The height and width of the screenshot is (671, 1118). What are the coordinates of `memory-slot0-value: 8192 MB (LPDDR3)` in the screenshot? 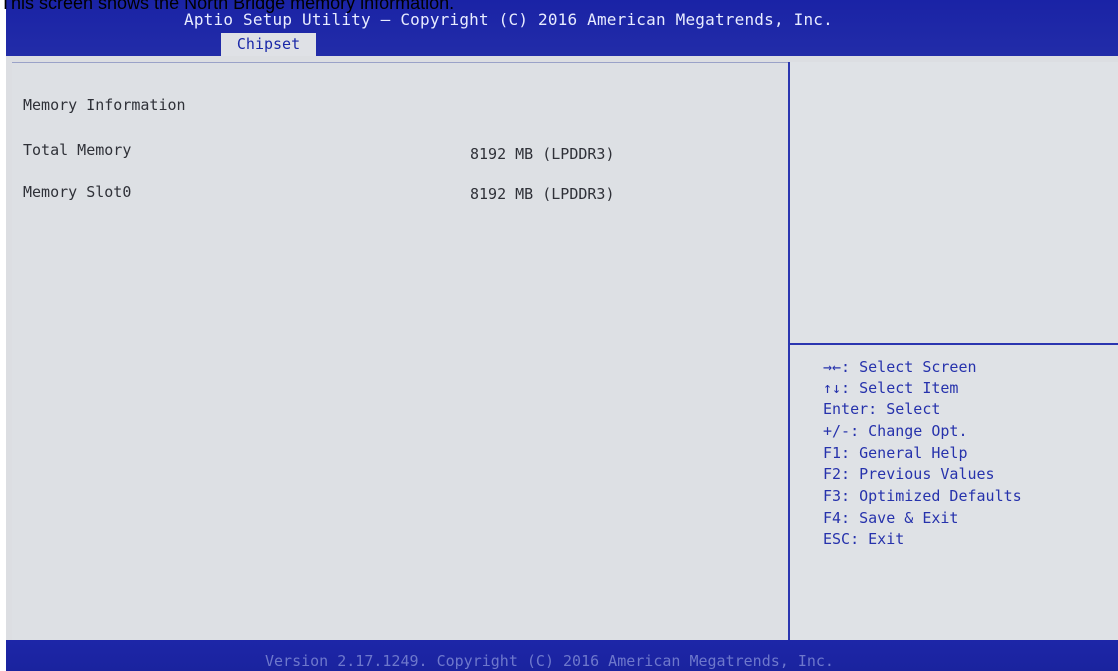 It's located at (542, 194).